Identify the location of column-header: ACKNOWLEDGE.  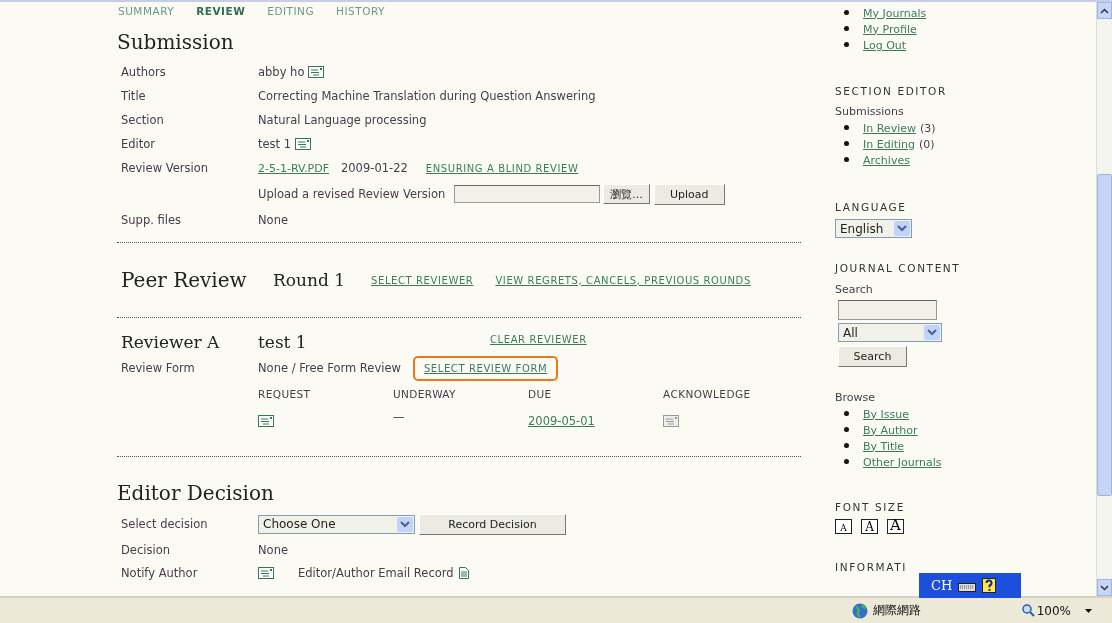
(707, 394).